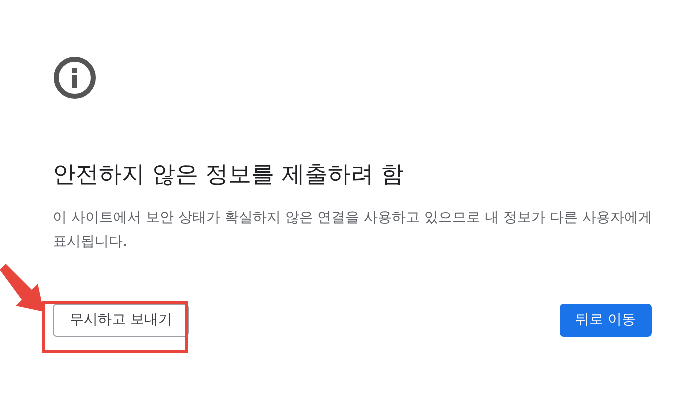  I want to click on page-heading: 안전하지 않은 정보를 제출하려 함, so click(229, 175).